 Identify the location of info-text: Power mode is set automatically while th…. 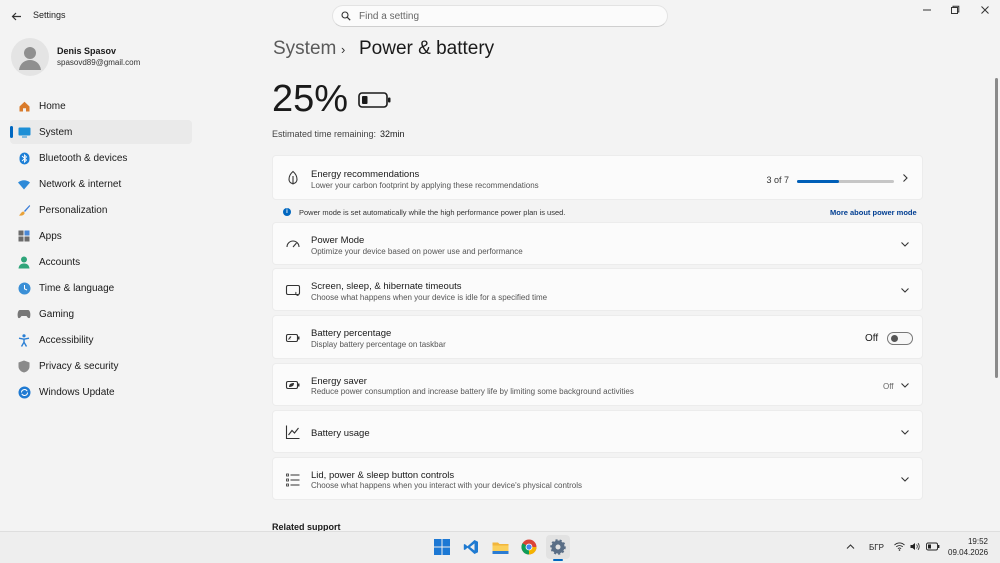
(432, 212).